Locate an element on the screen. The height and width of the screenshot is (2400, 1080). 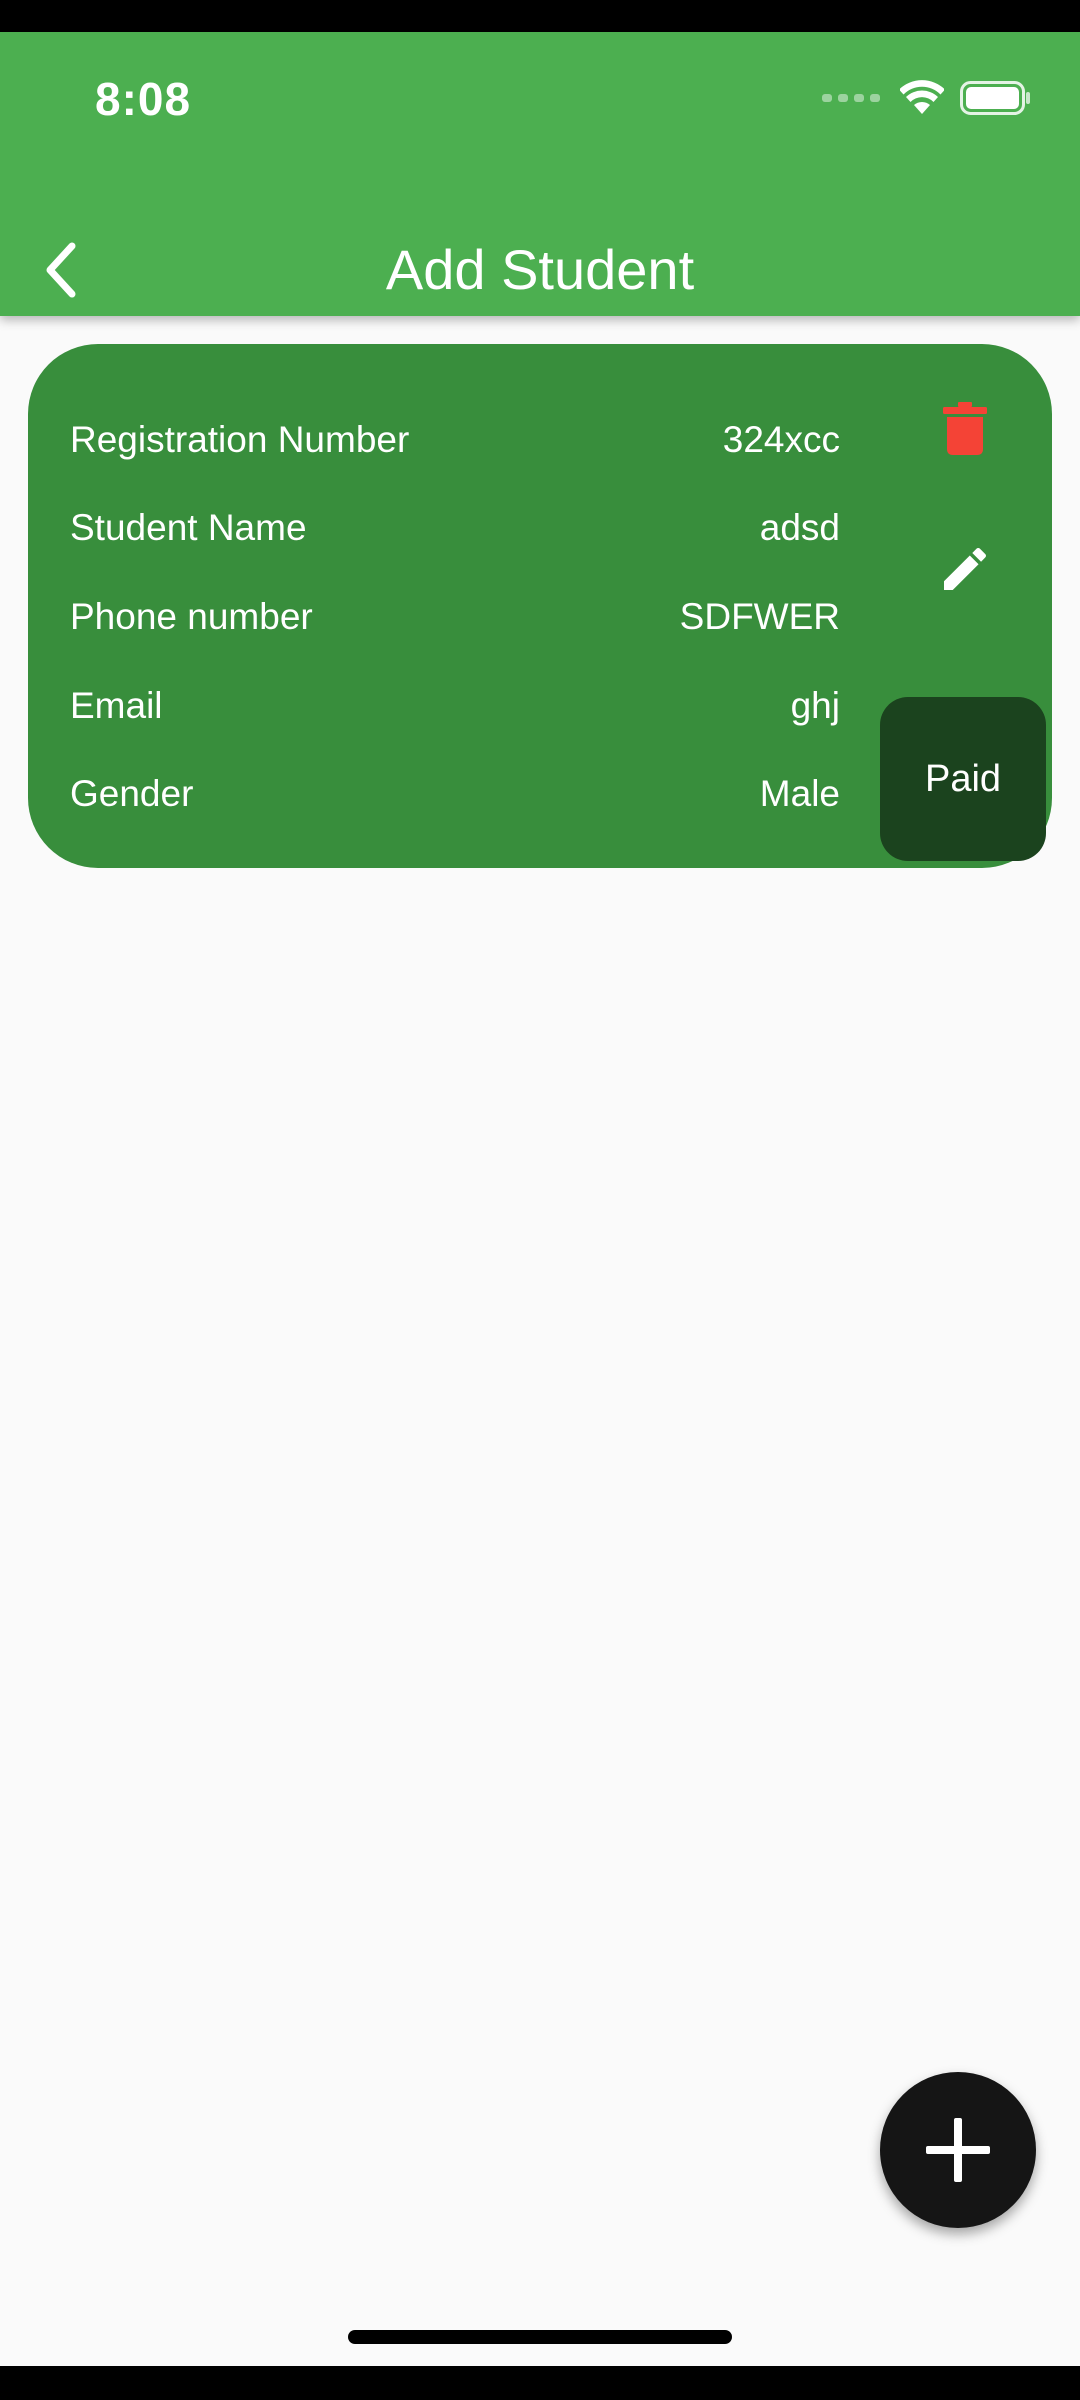
detail-label: Gender is located at coordinates (132, 793).